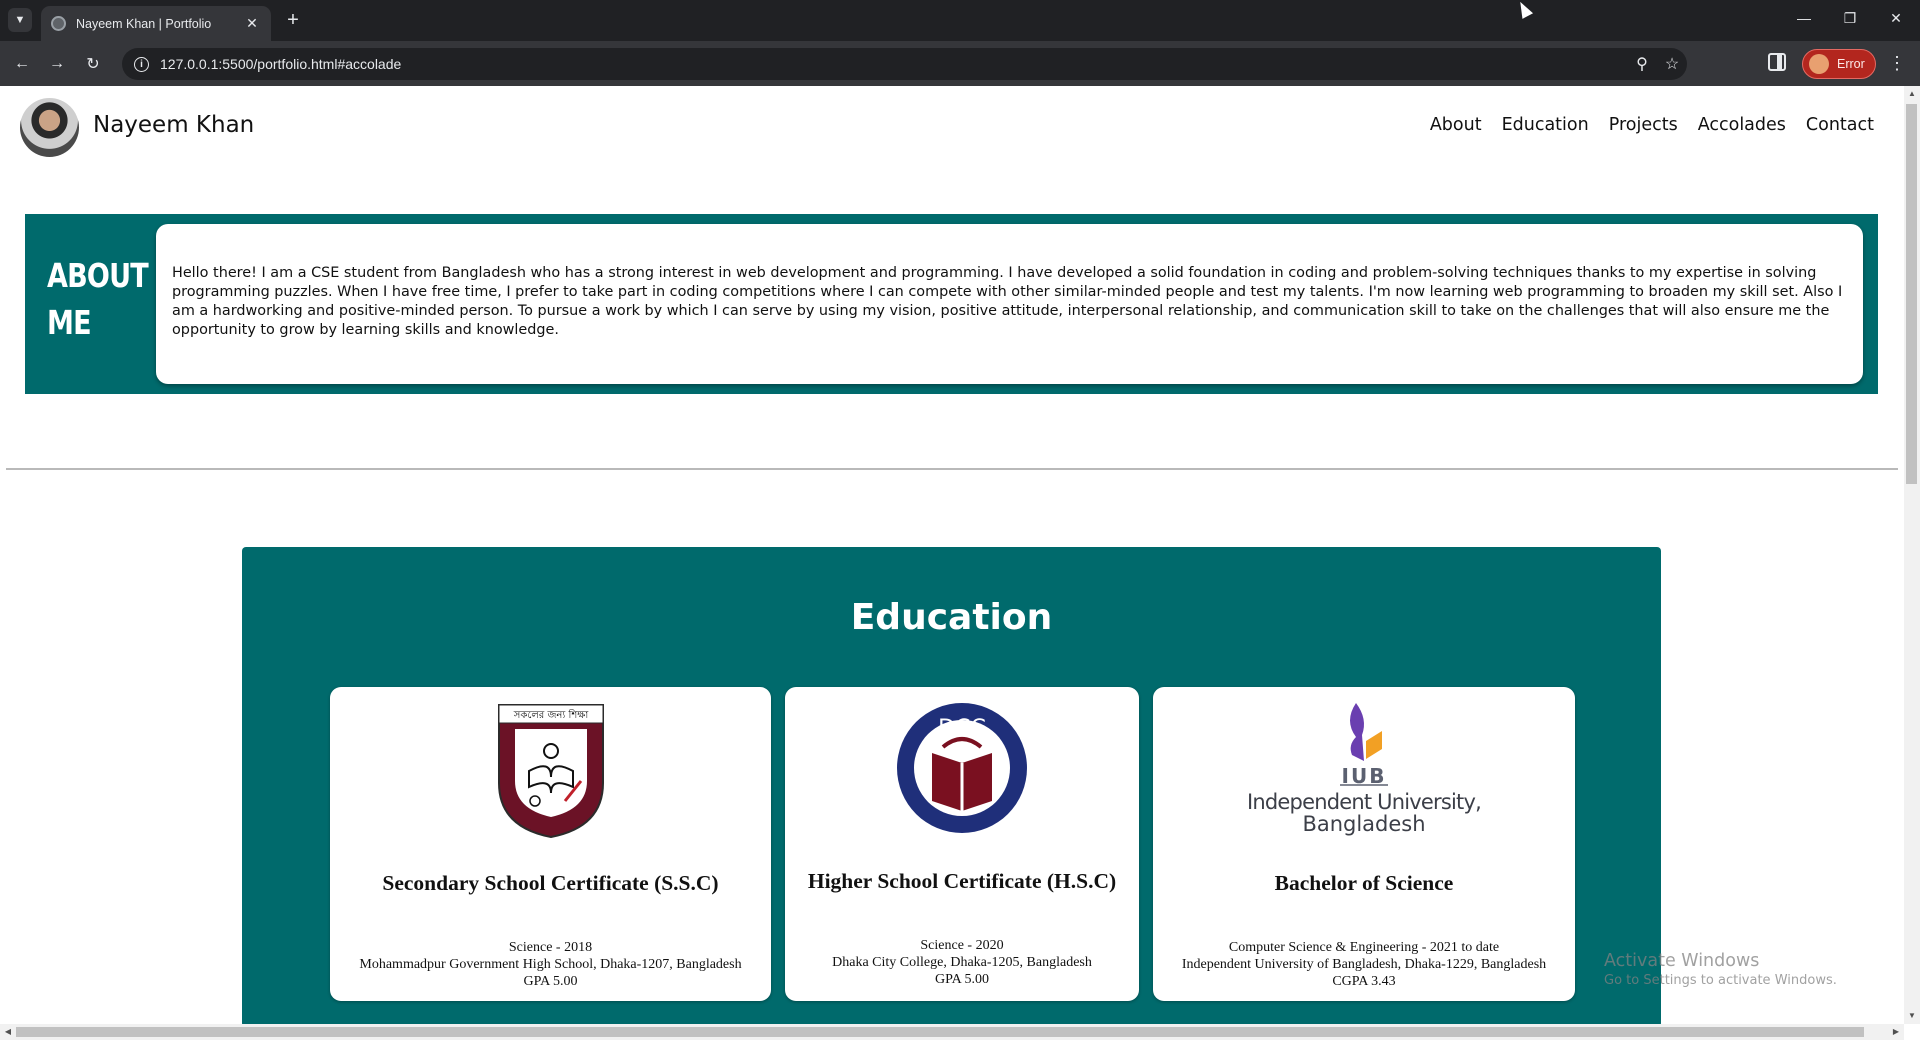 This screenshot has width=1920, height=1040. I want to click on education-heading: Education, so click(951, 617).